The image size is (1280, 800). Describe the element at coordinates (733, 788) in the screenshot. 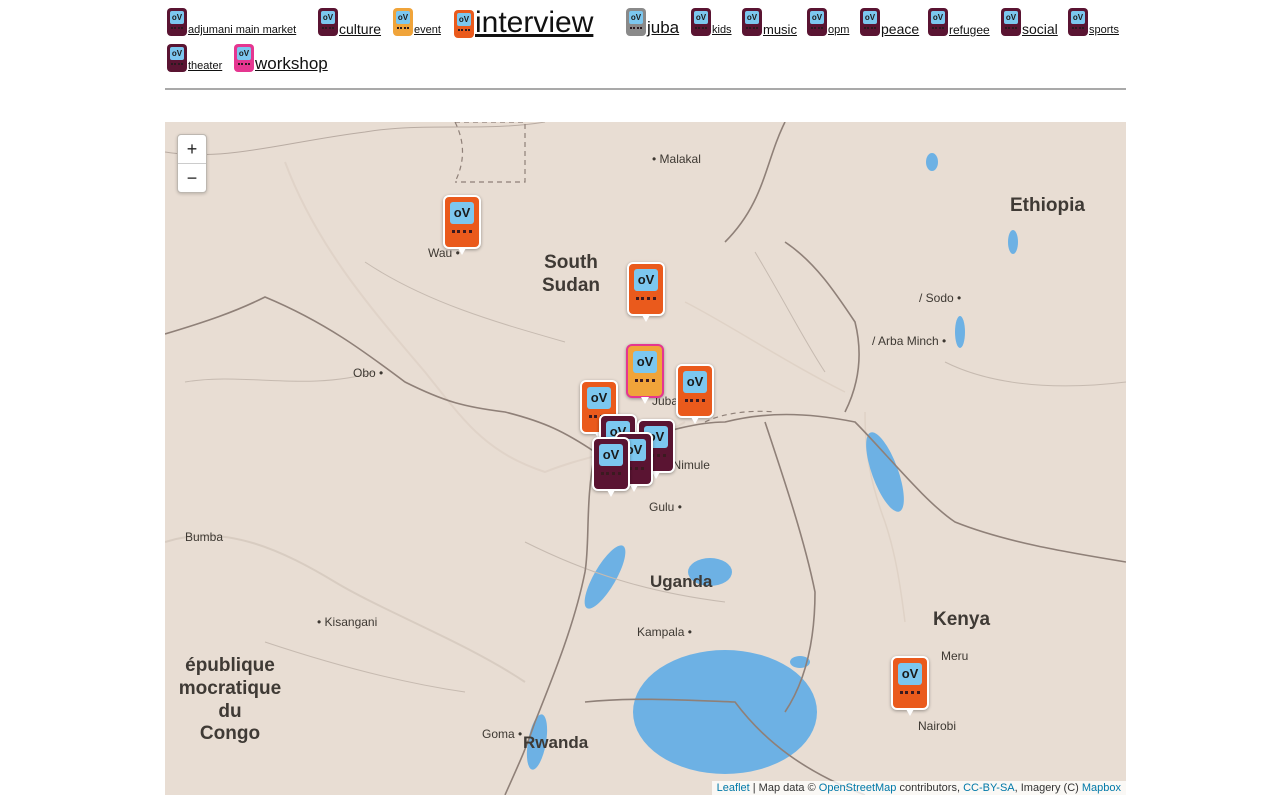

I see `leaflet-link: Leaflet` at that location.